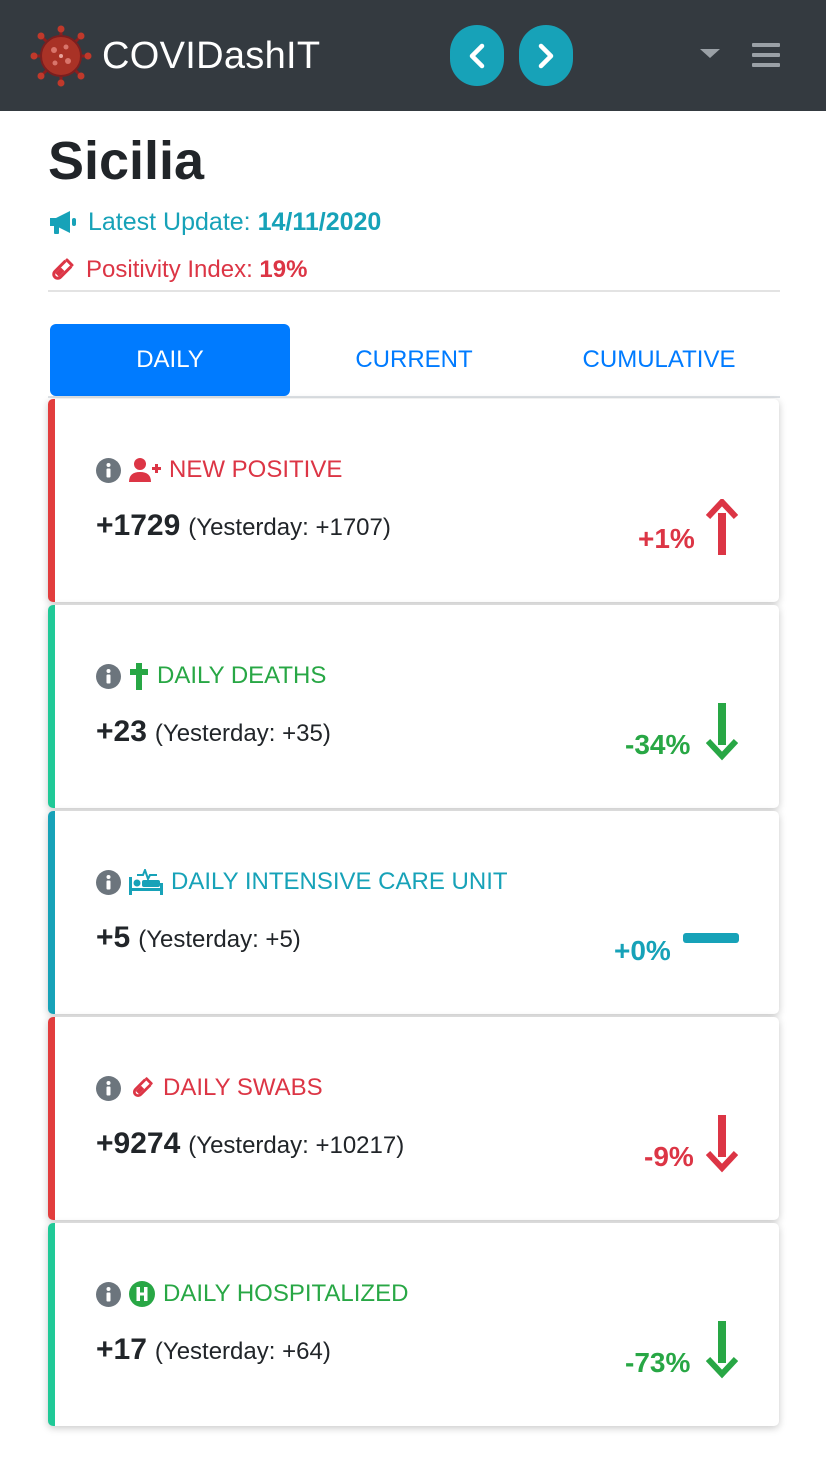 The image size is (826, 1468). What do you see at coordinates (413, 706) in the screenshot?
I see `card-daily-deaths: DAILY DEATHS +23 (Yesterday: +35) -34%` at bounding box center [413, 706].